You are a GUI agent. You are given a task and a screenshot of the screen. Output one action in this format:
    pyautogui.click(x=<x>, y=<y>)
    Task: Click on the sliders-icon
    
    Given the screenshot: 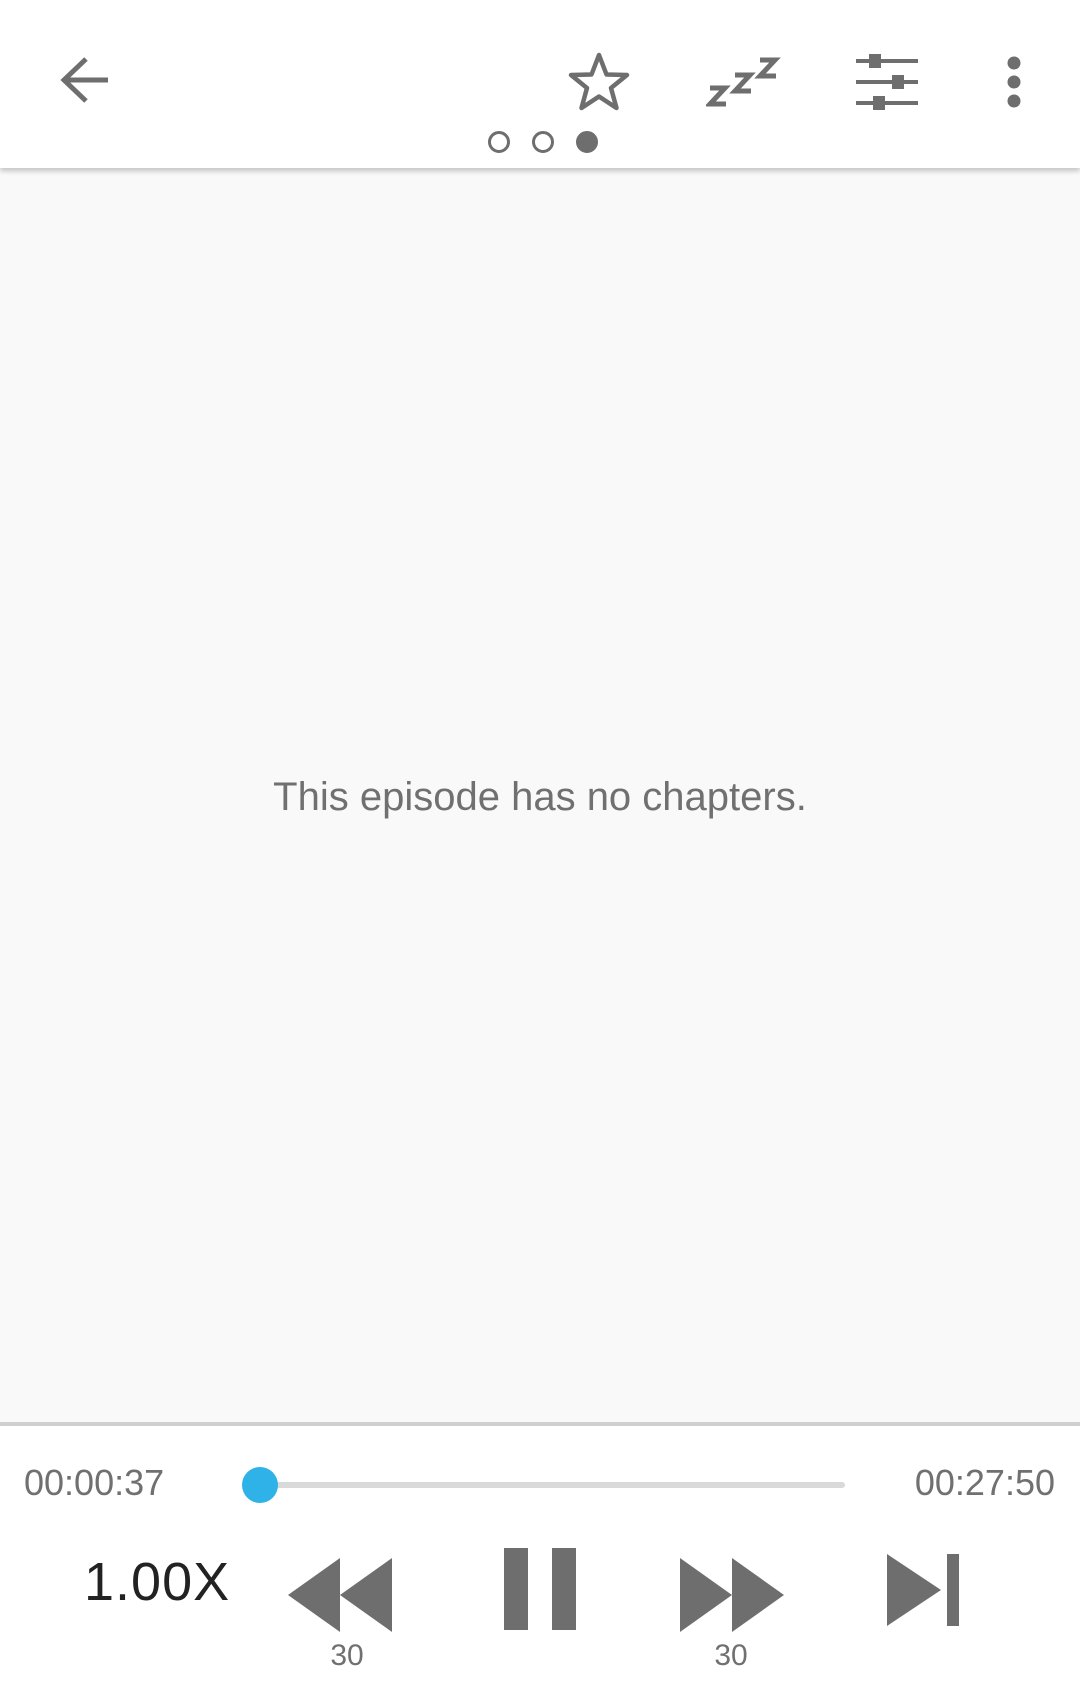 What is the action you would take?
    pyautogui.click(x=887, y=82)
    